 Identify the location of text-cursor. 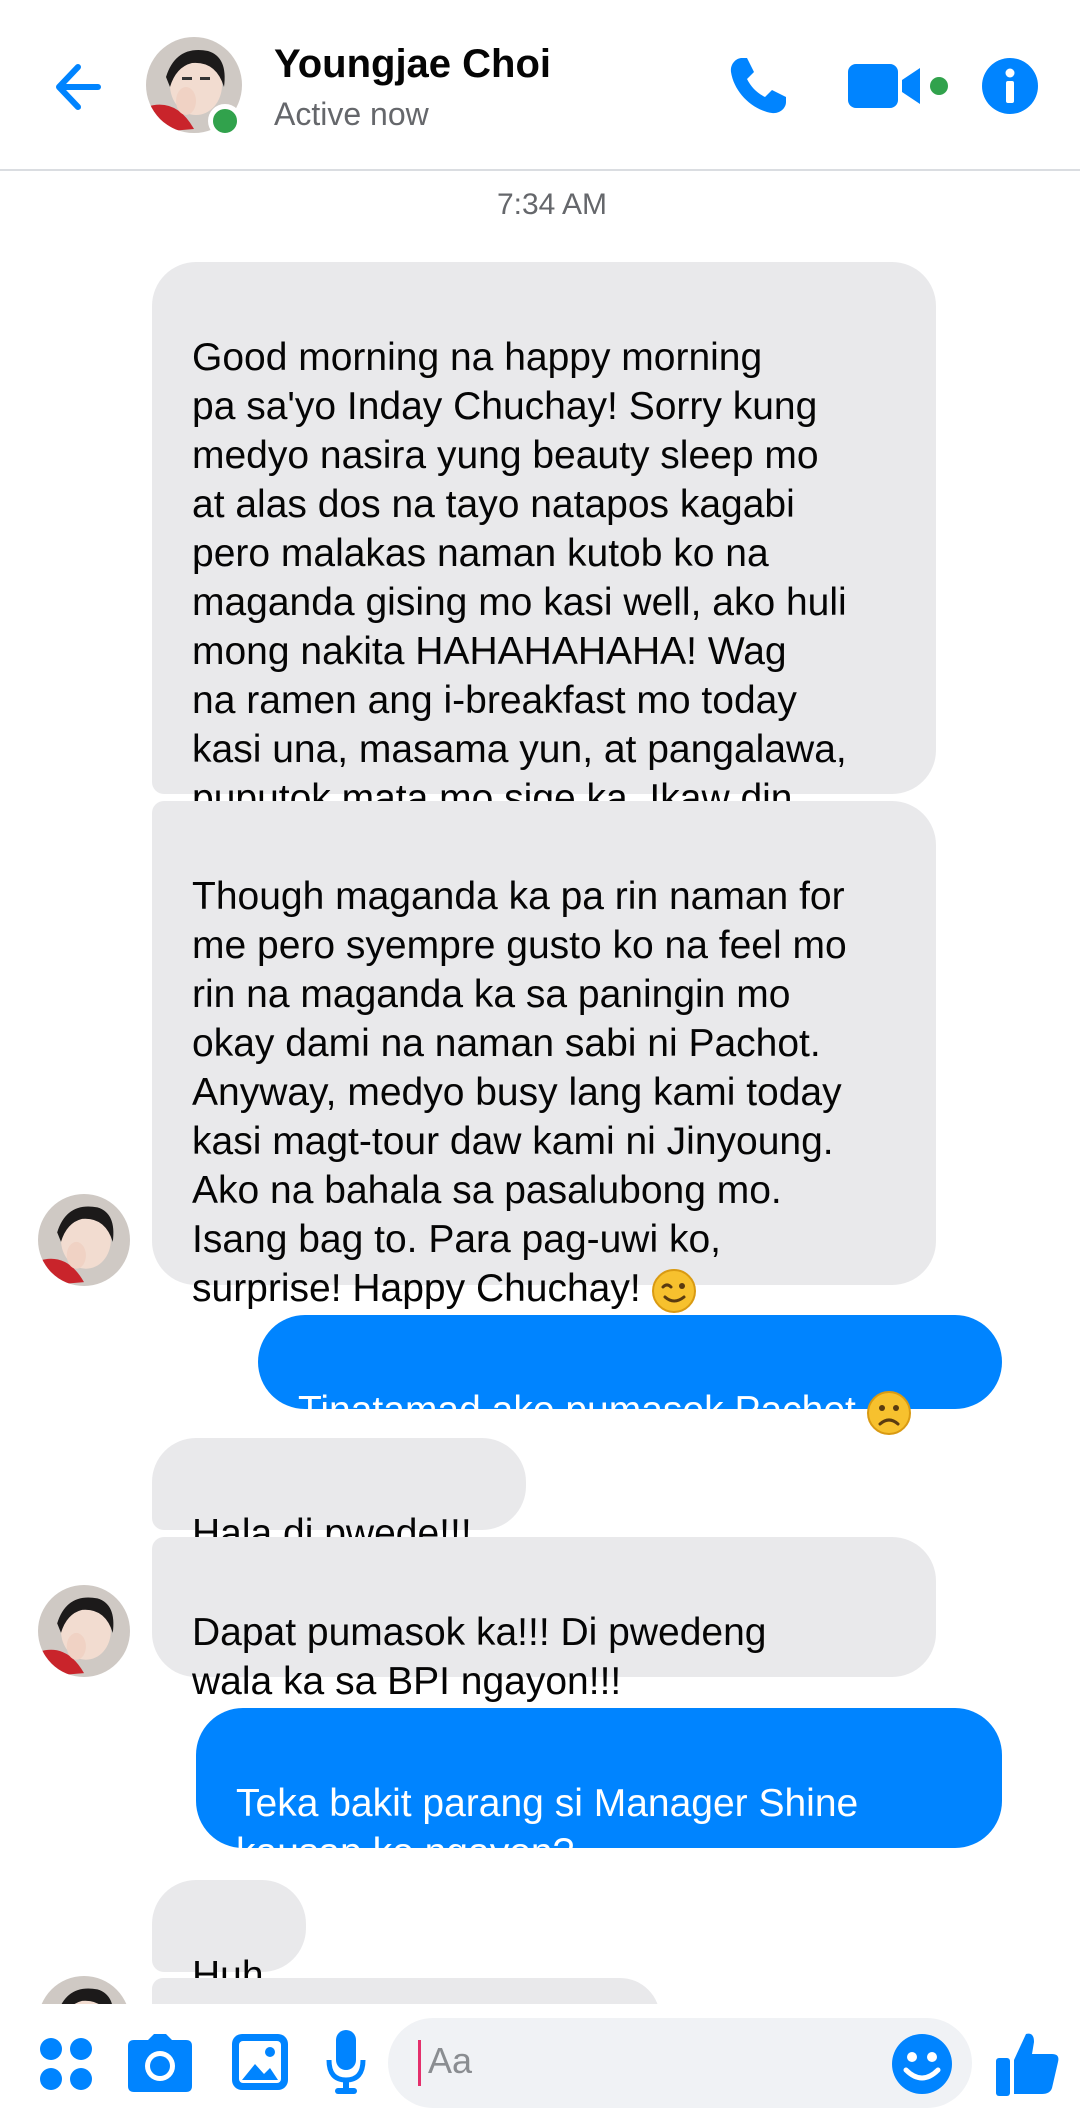
(419, 2063).